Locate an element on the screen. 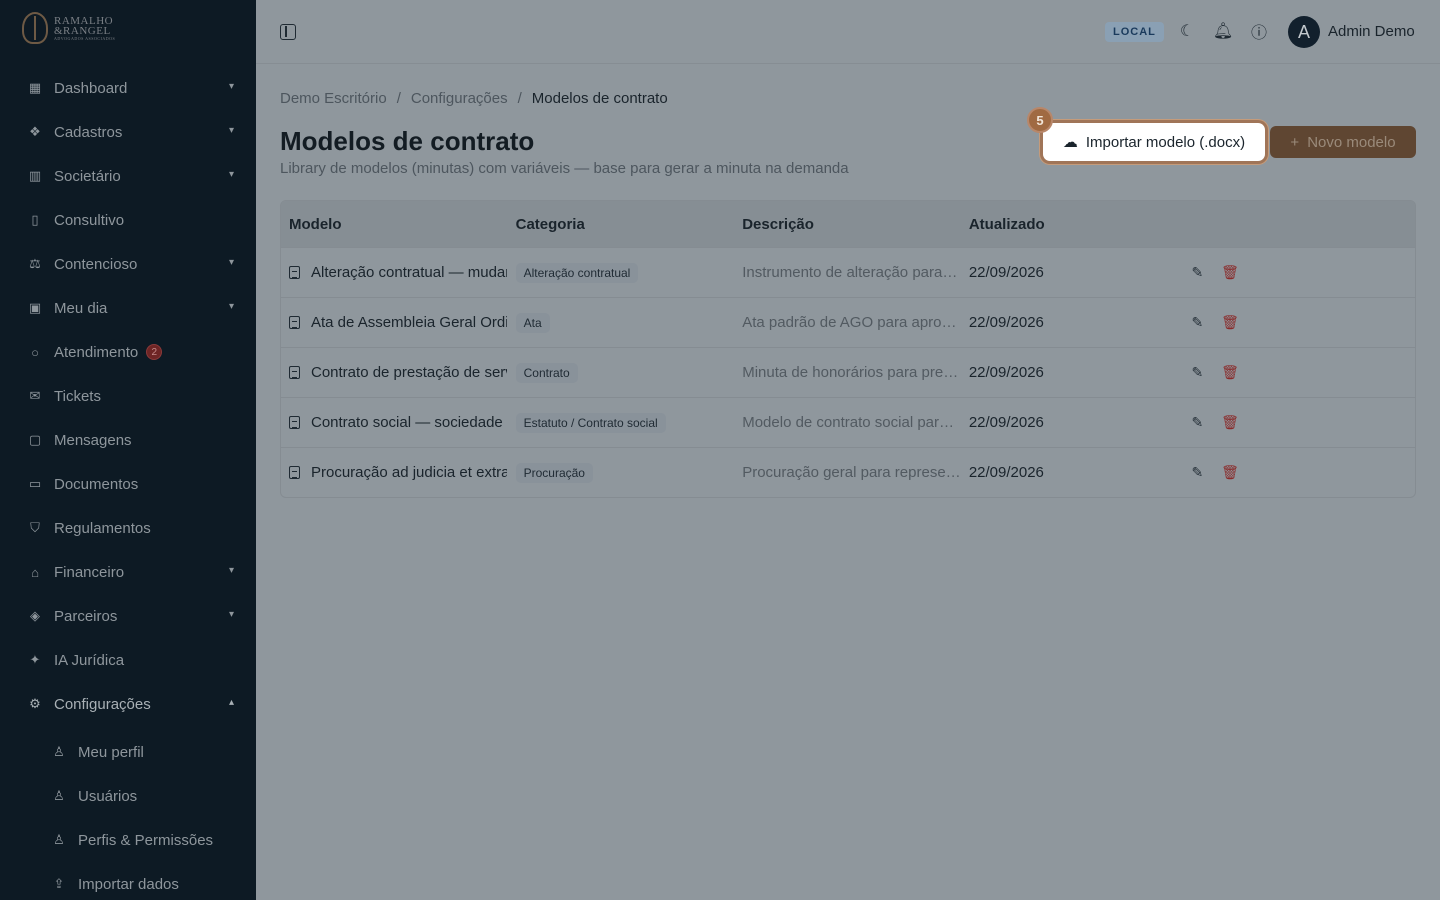  sidebar-item-atendimento: ○ Atendimento 2 is located at coordinates (130, 352).